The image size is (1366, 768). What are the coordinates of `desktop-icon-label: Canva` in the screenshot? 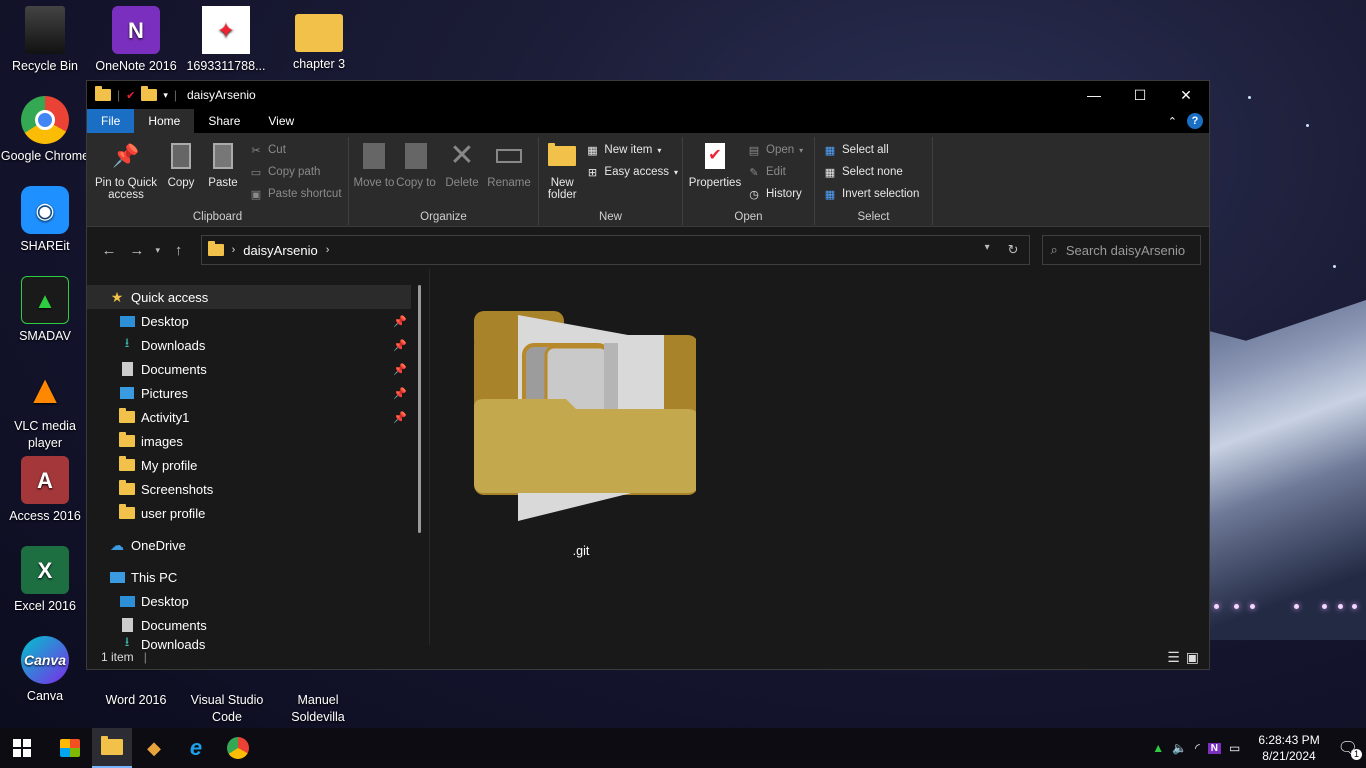 It's located at (45, 696).